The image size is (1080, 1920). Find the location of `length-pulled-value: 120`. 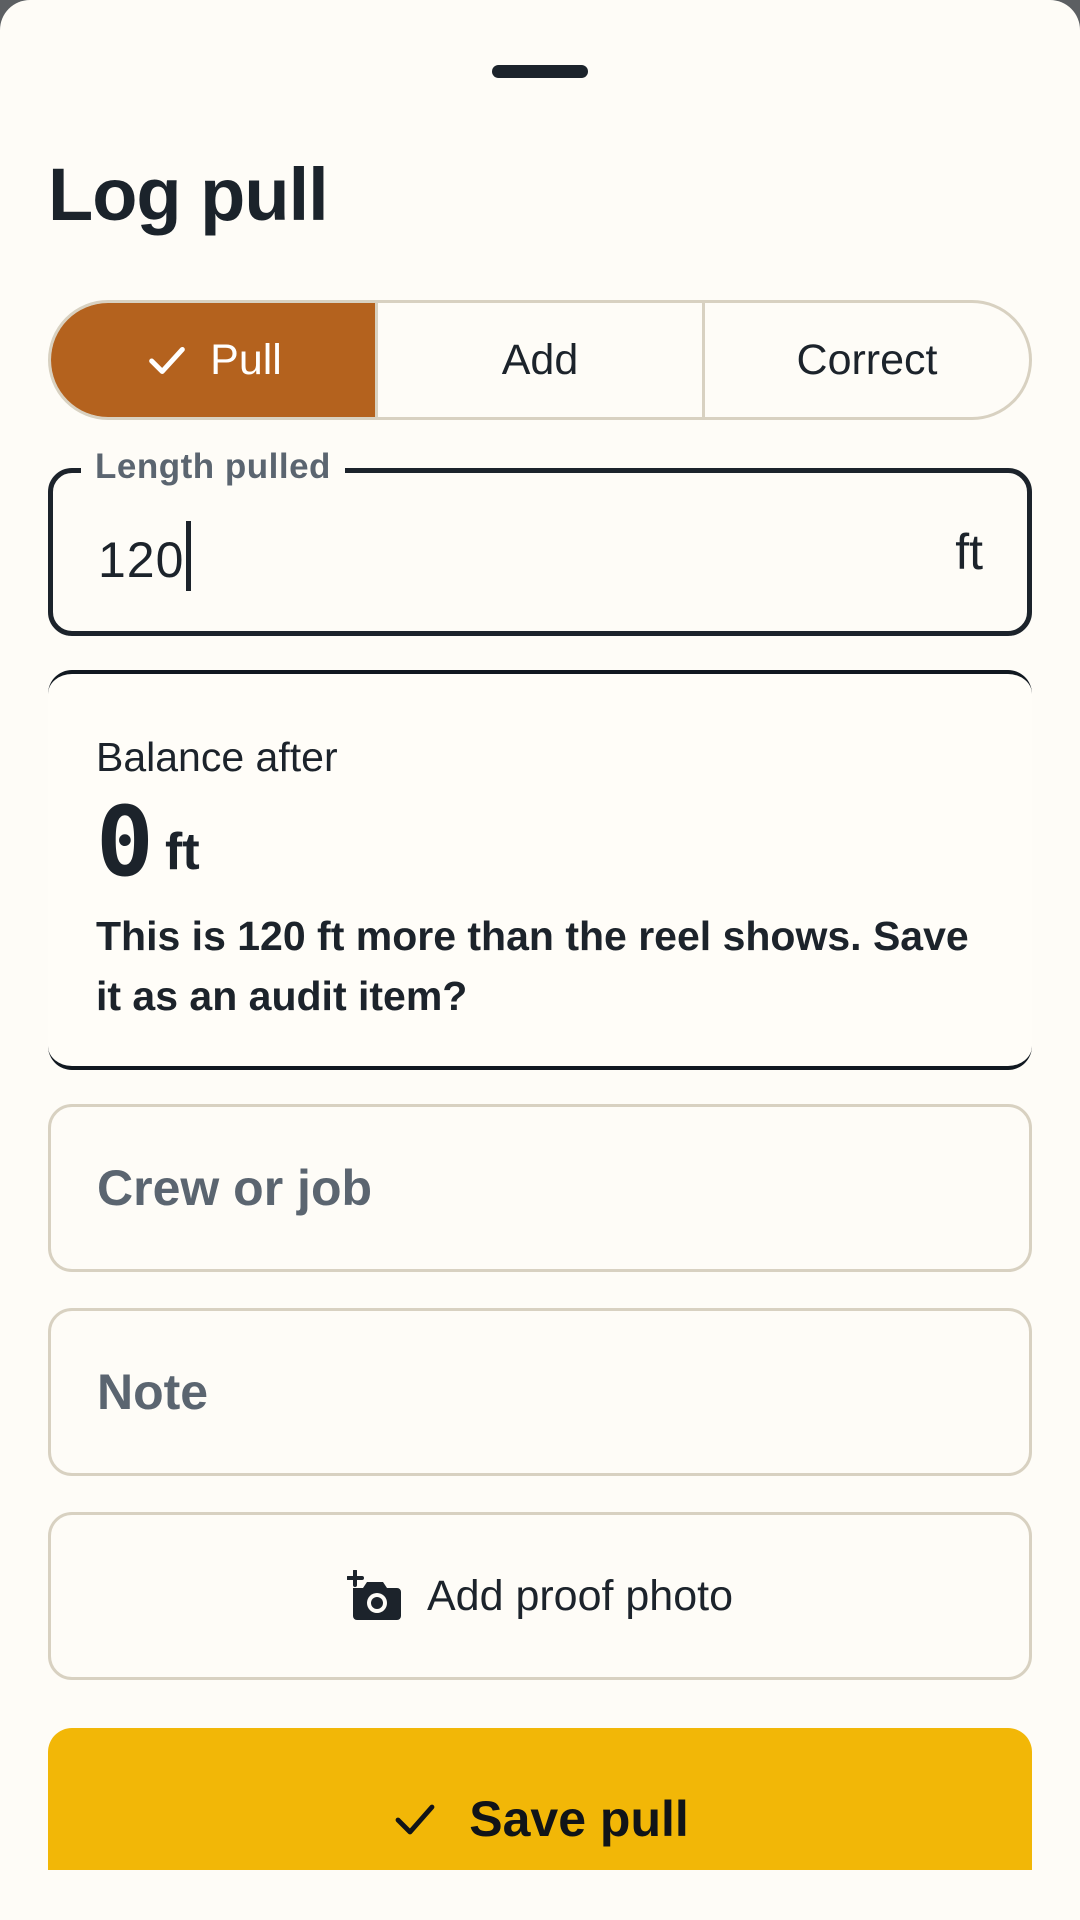

length-pulled-value: 120 is located at coordinates (141, 560).